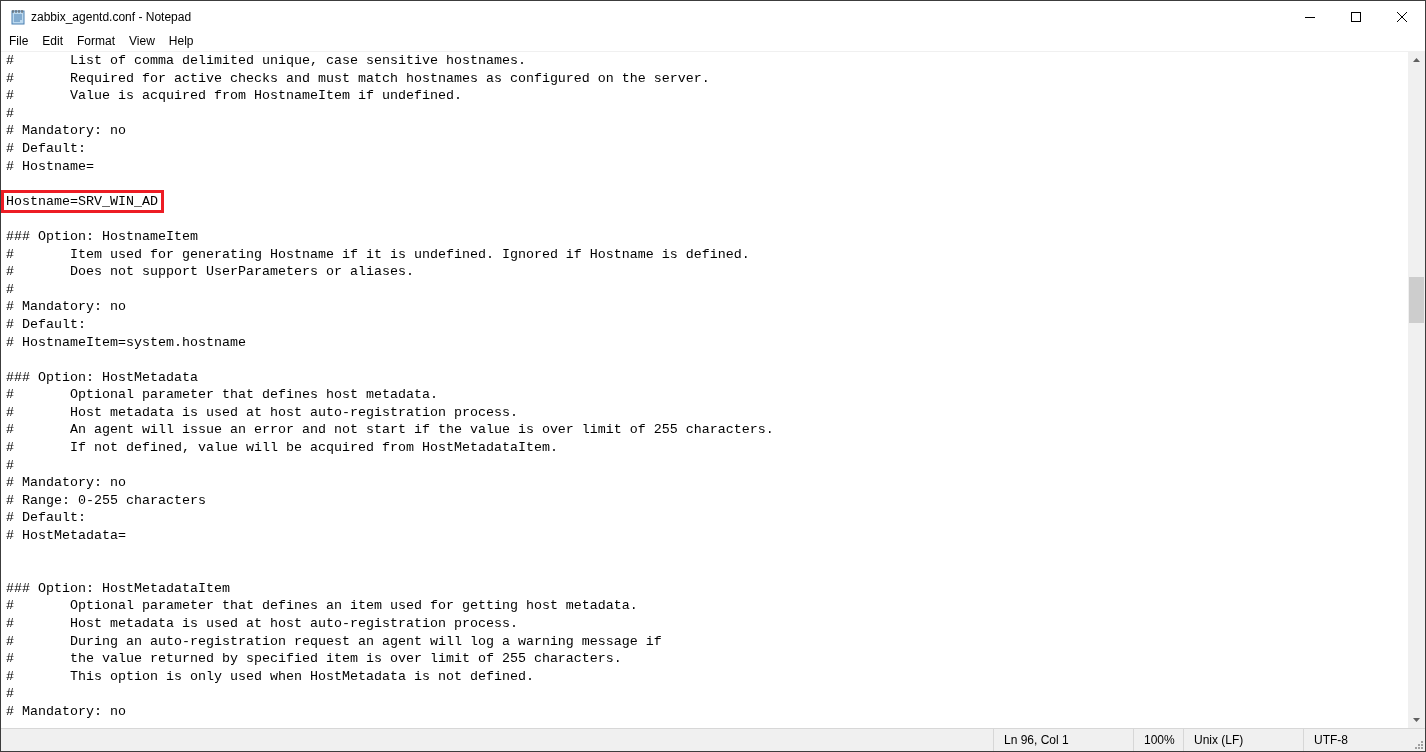 Image resolution: width=1426 pixels, height=752 pixels. I want to click on status-text: Ln 96, Col 1, so click(1036, 740).